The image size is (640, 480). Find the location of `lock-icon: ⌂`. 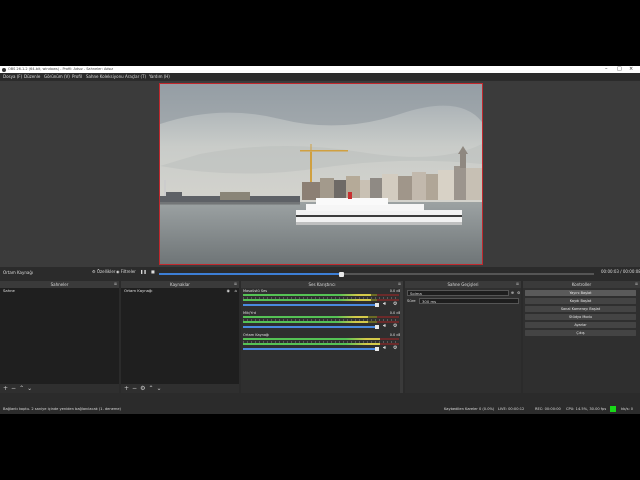

lock-icon: ⌂ is located at coordinates (236, 291).